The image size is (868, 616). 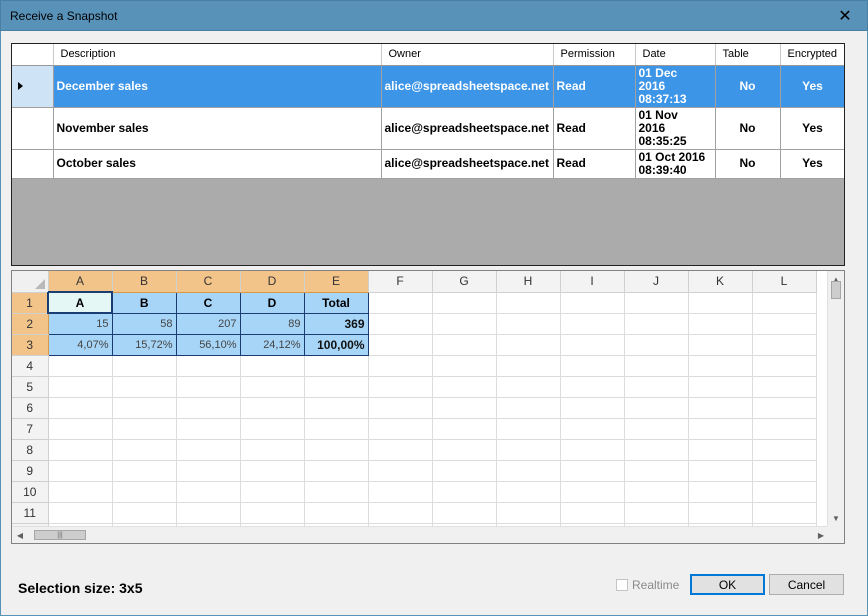 What do you see at coordinates (30, 450) in the screenshot?
I see `row-header: 8` at bounding box center [30, 450].